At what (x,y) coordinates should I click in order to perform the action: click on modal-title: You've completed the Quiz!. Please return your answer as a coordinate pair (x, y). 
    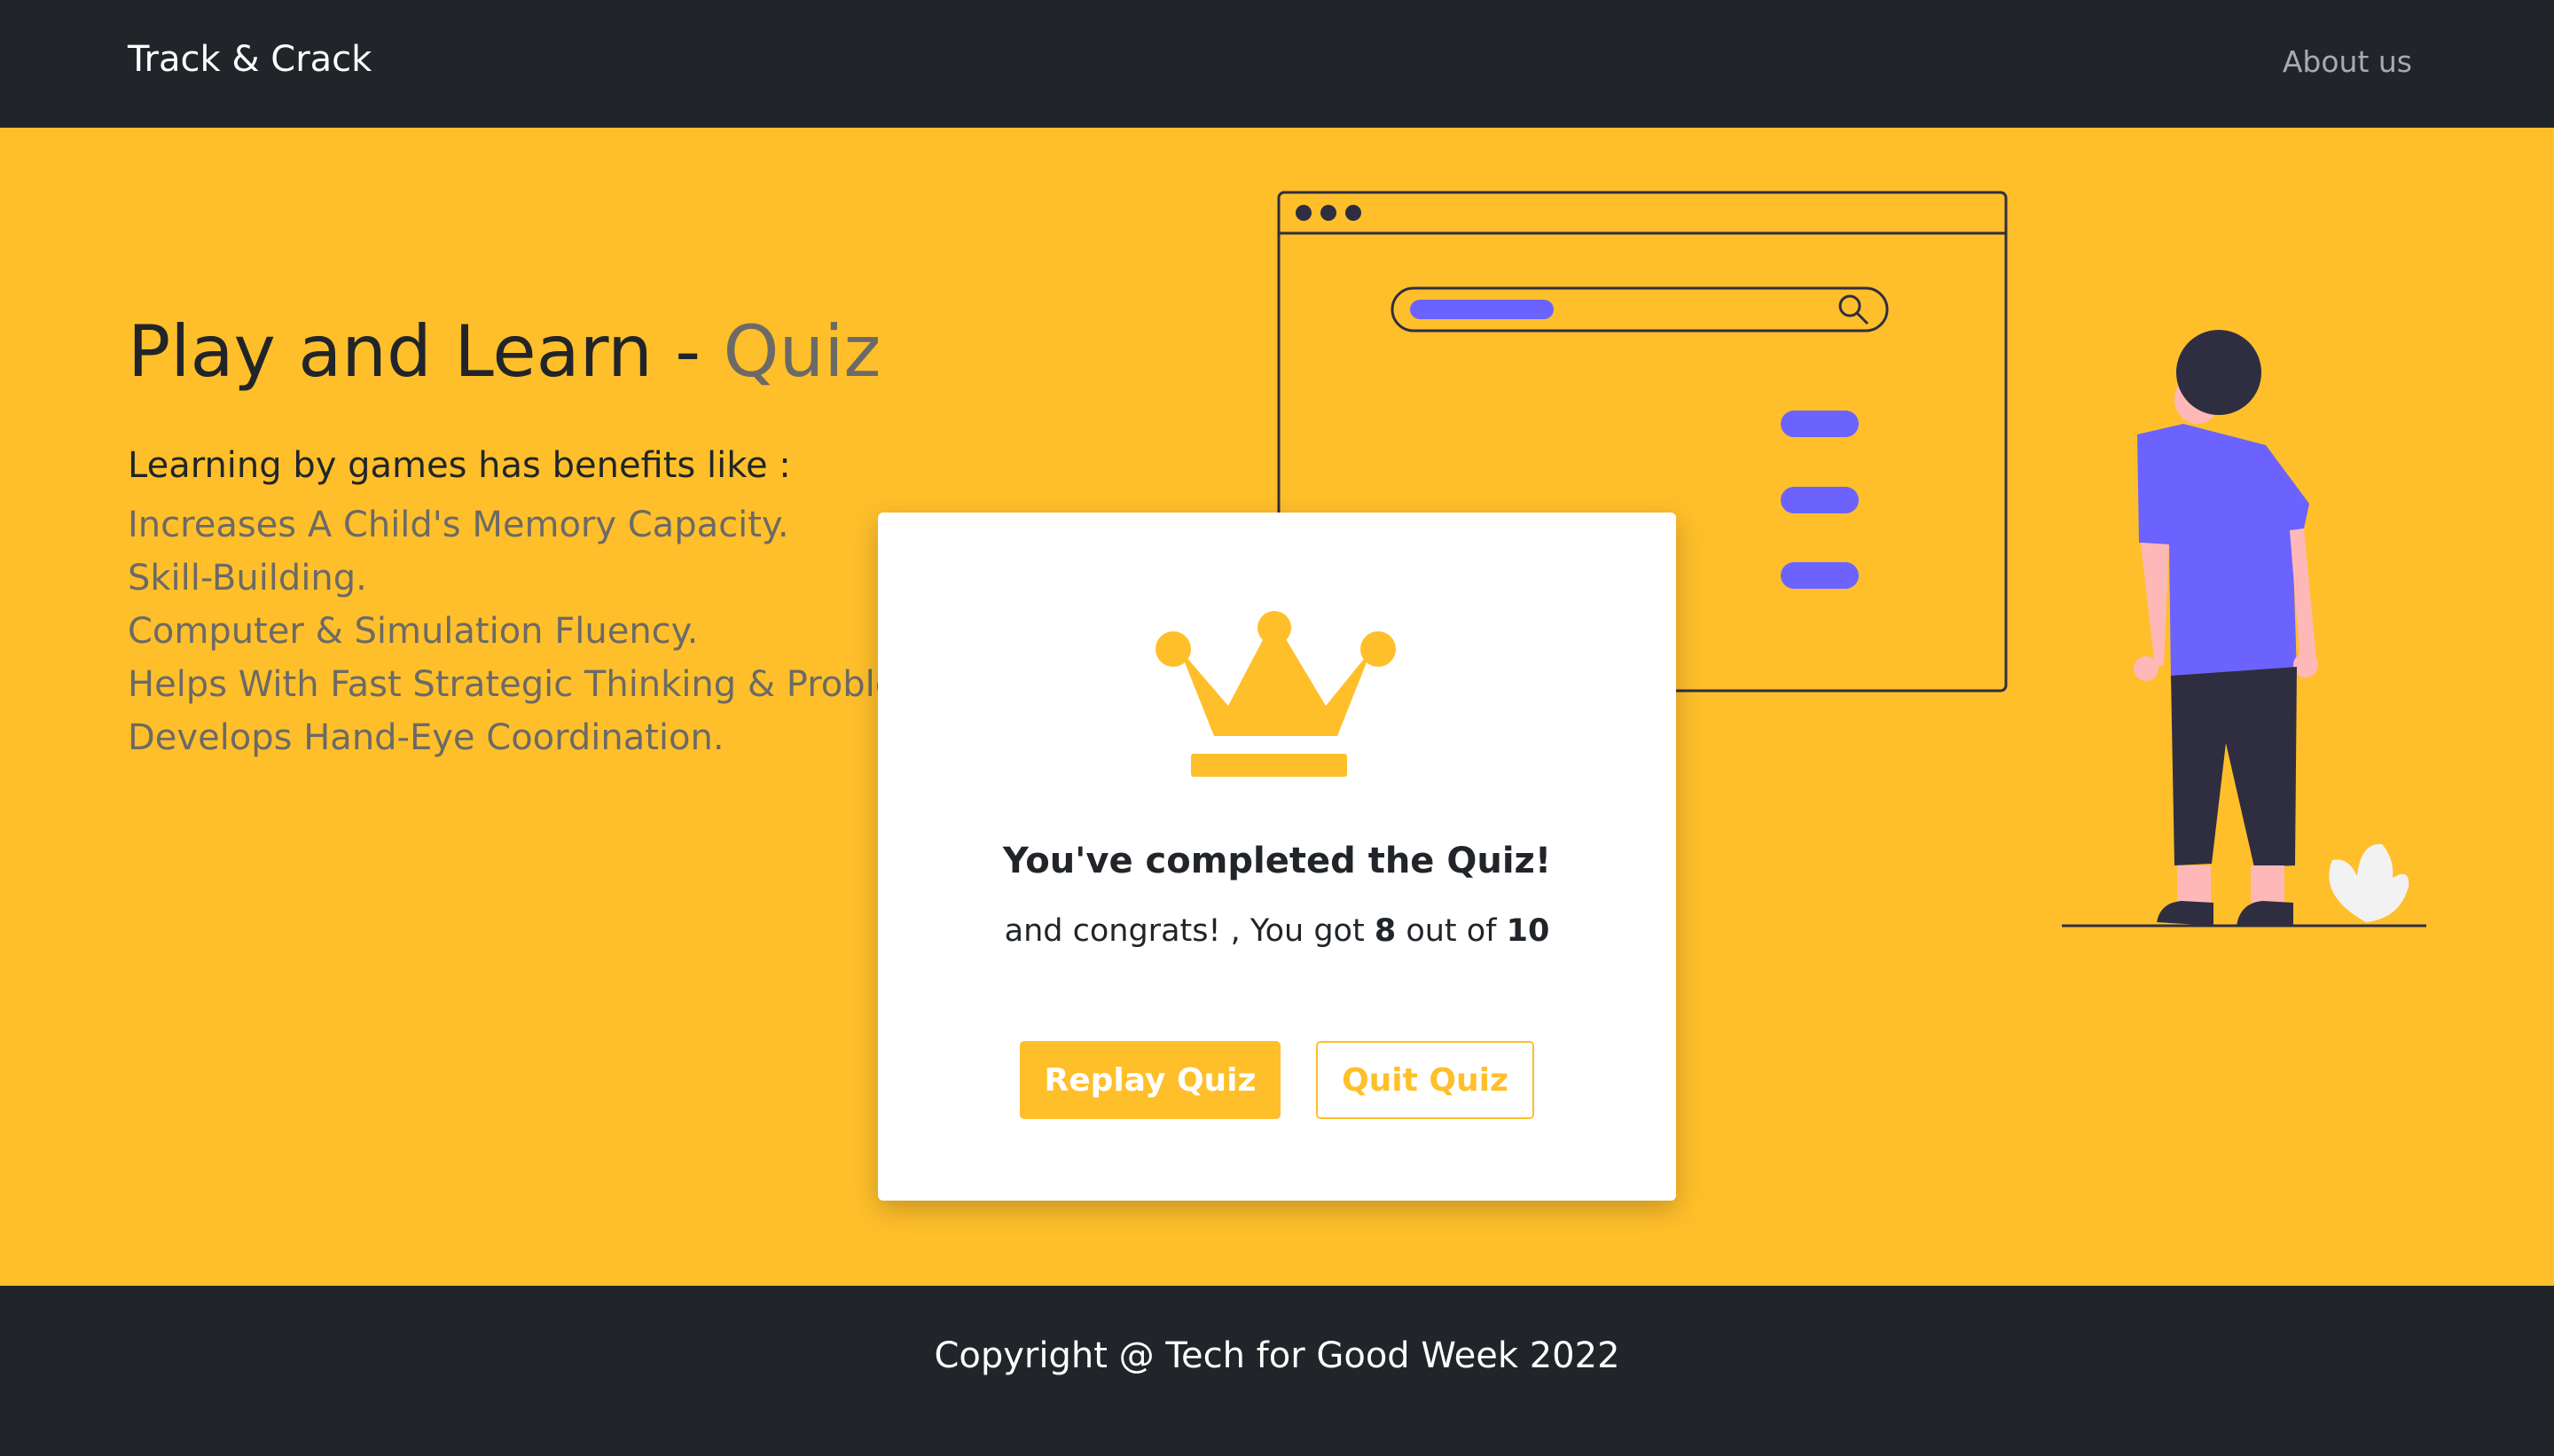
    Looking at the image, I should click on (1277, 861).